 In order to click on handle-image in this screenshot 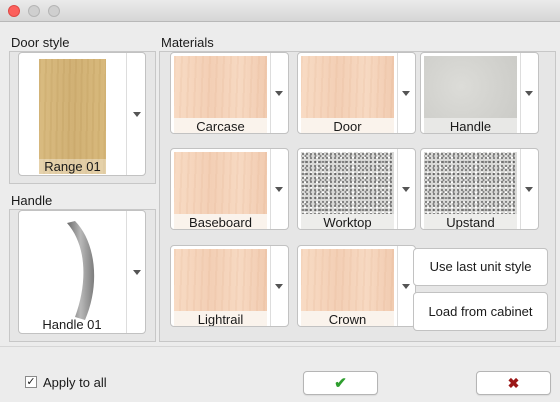, I will do `click(81, 273)`.